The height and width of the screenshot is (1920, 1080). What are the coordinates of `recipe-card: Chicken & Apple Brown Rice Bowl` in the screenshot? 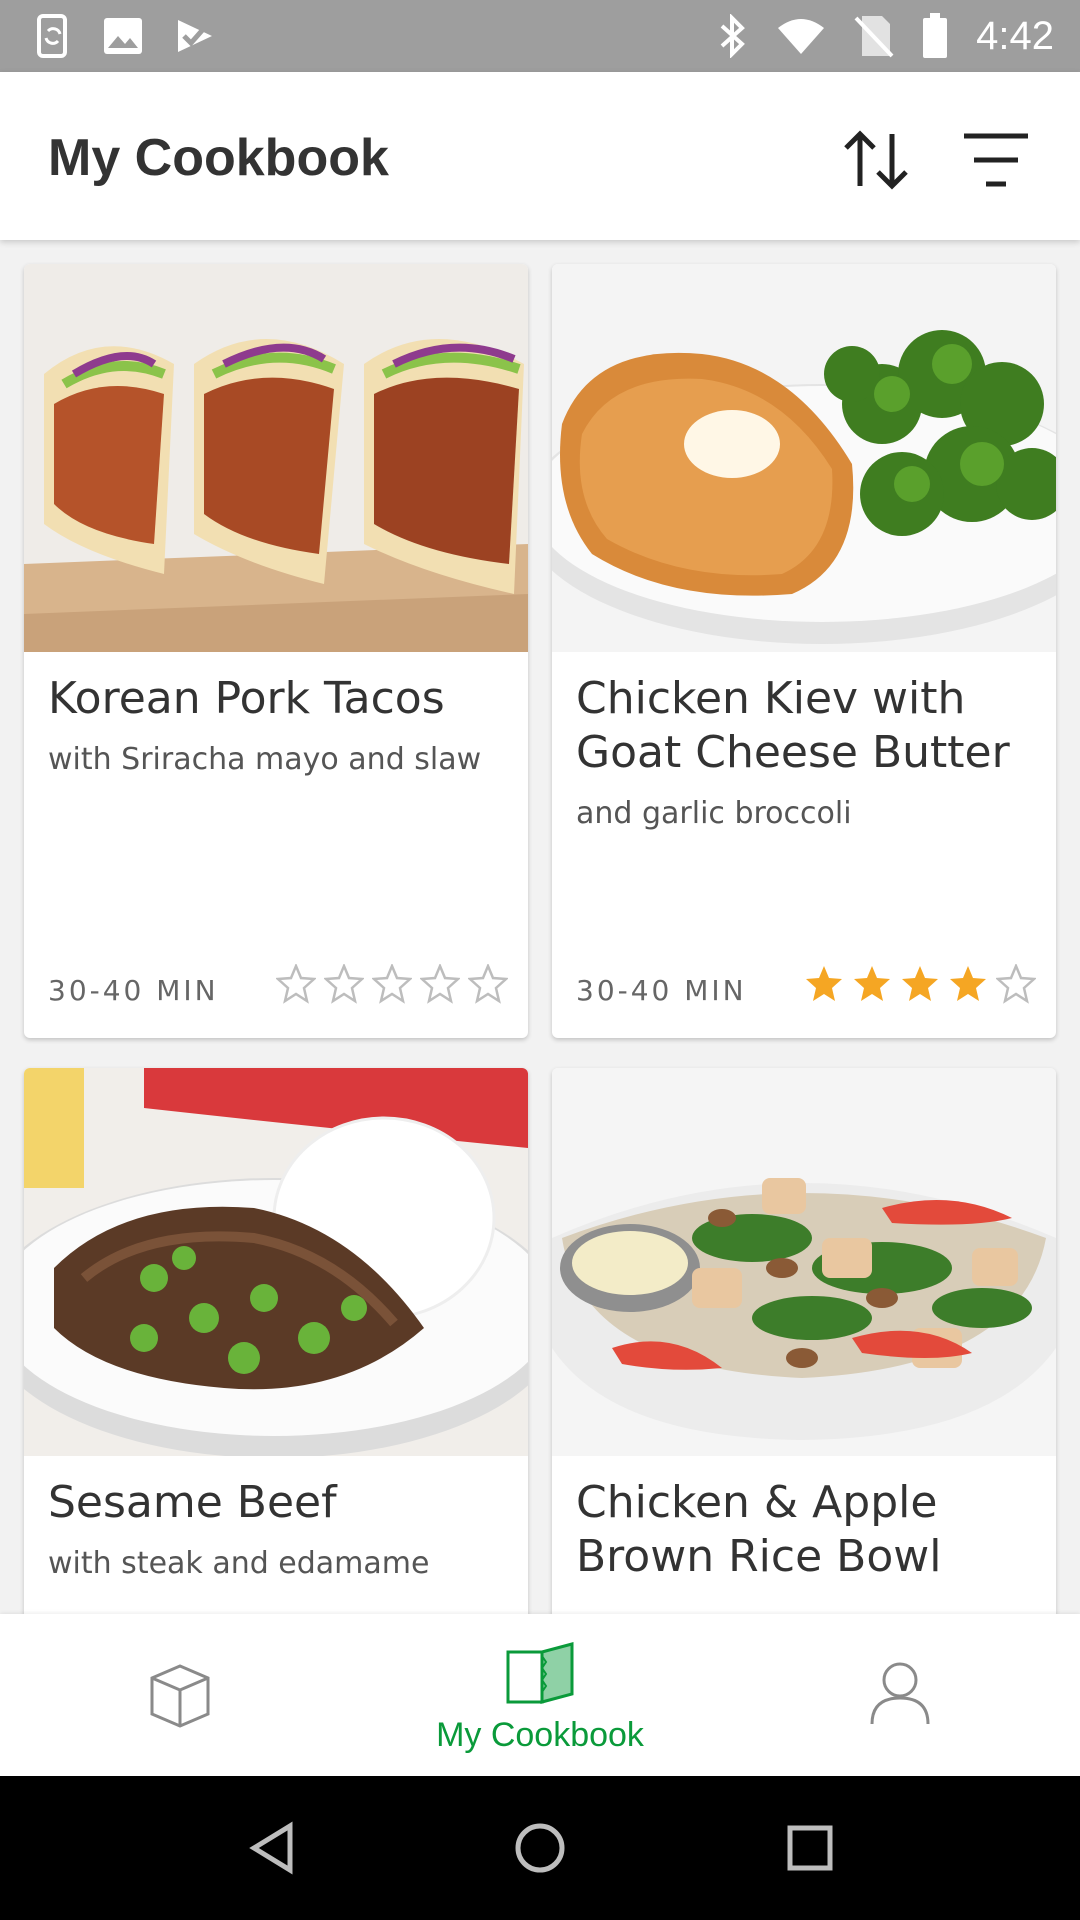 It's located at (804, 1341).